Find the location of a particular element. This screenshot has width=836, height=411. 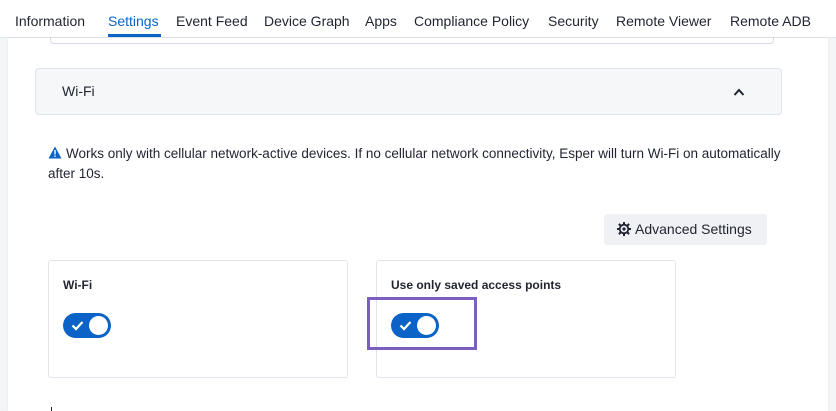

advanced-settings-button: Advanced Settings is located at coordinates (685, 229).